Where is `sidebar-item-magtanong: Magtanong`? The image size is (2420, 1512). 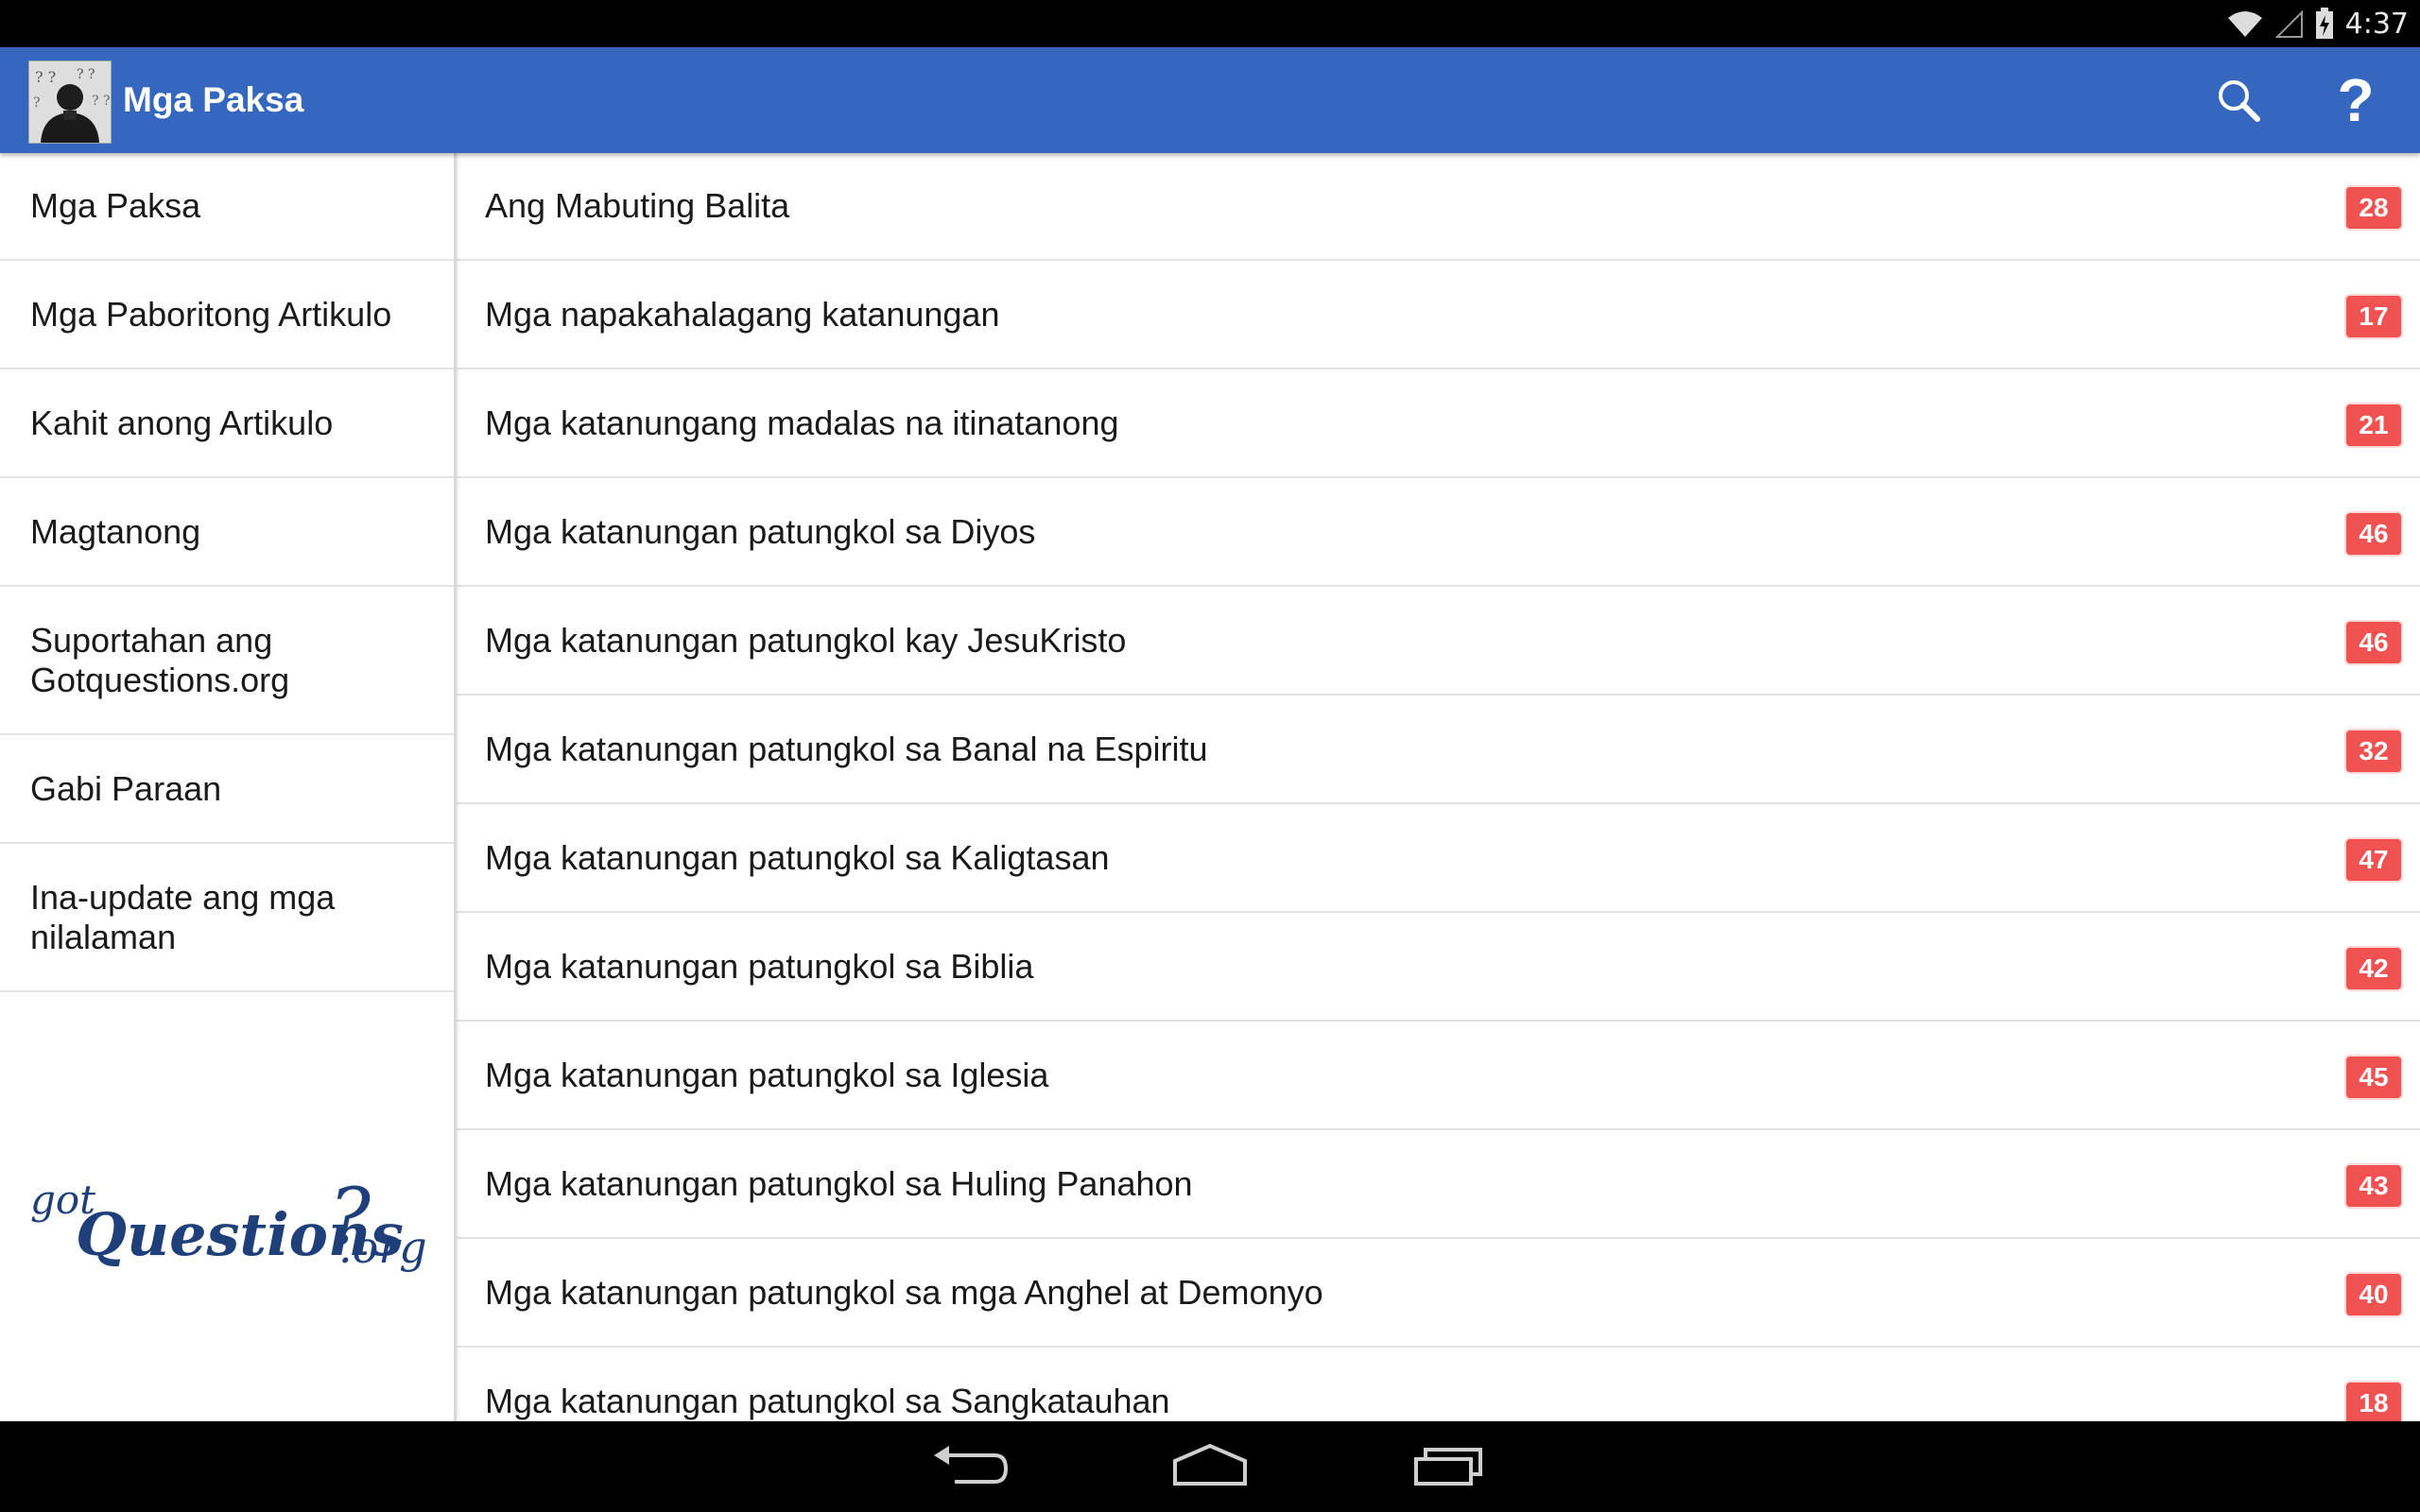 sidebar-item-magtanong: Magtanong is located at coordinates (227, 532).